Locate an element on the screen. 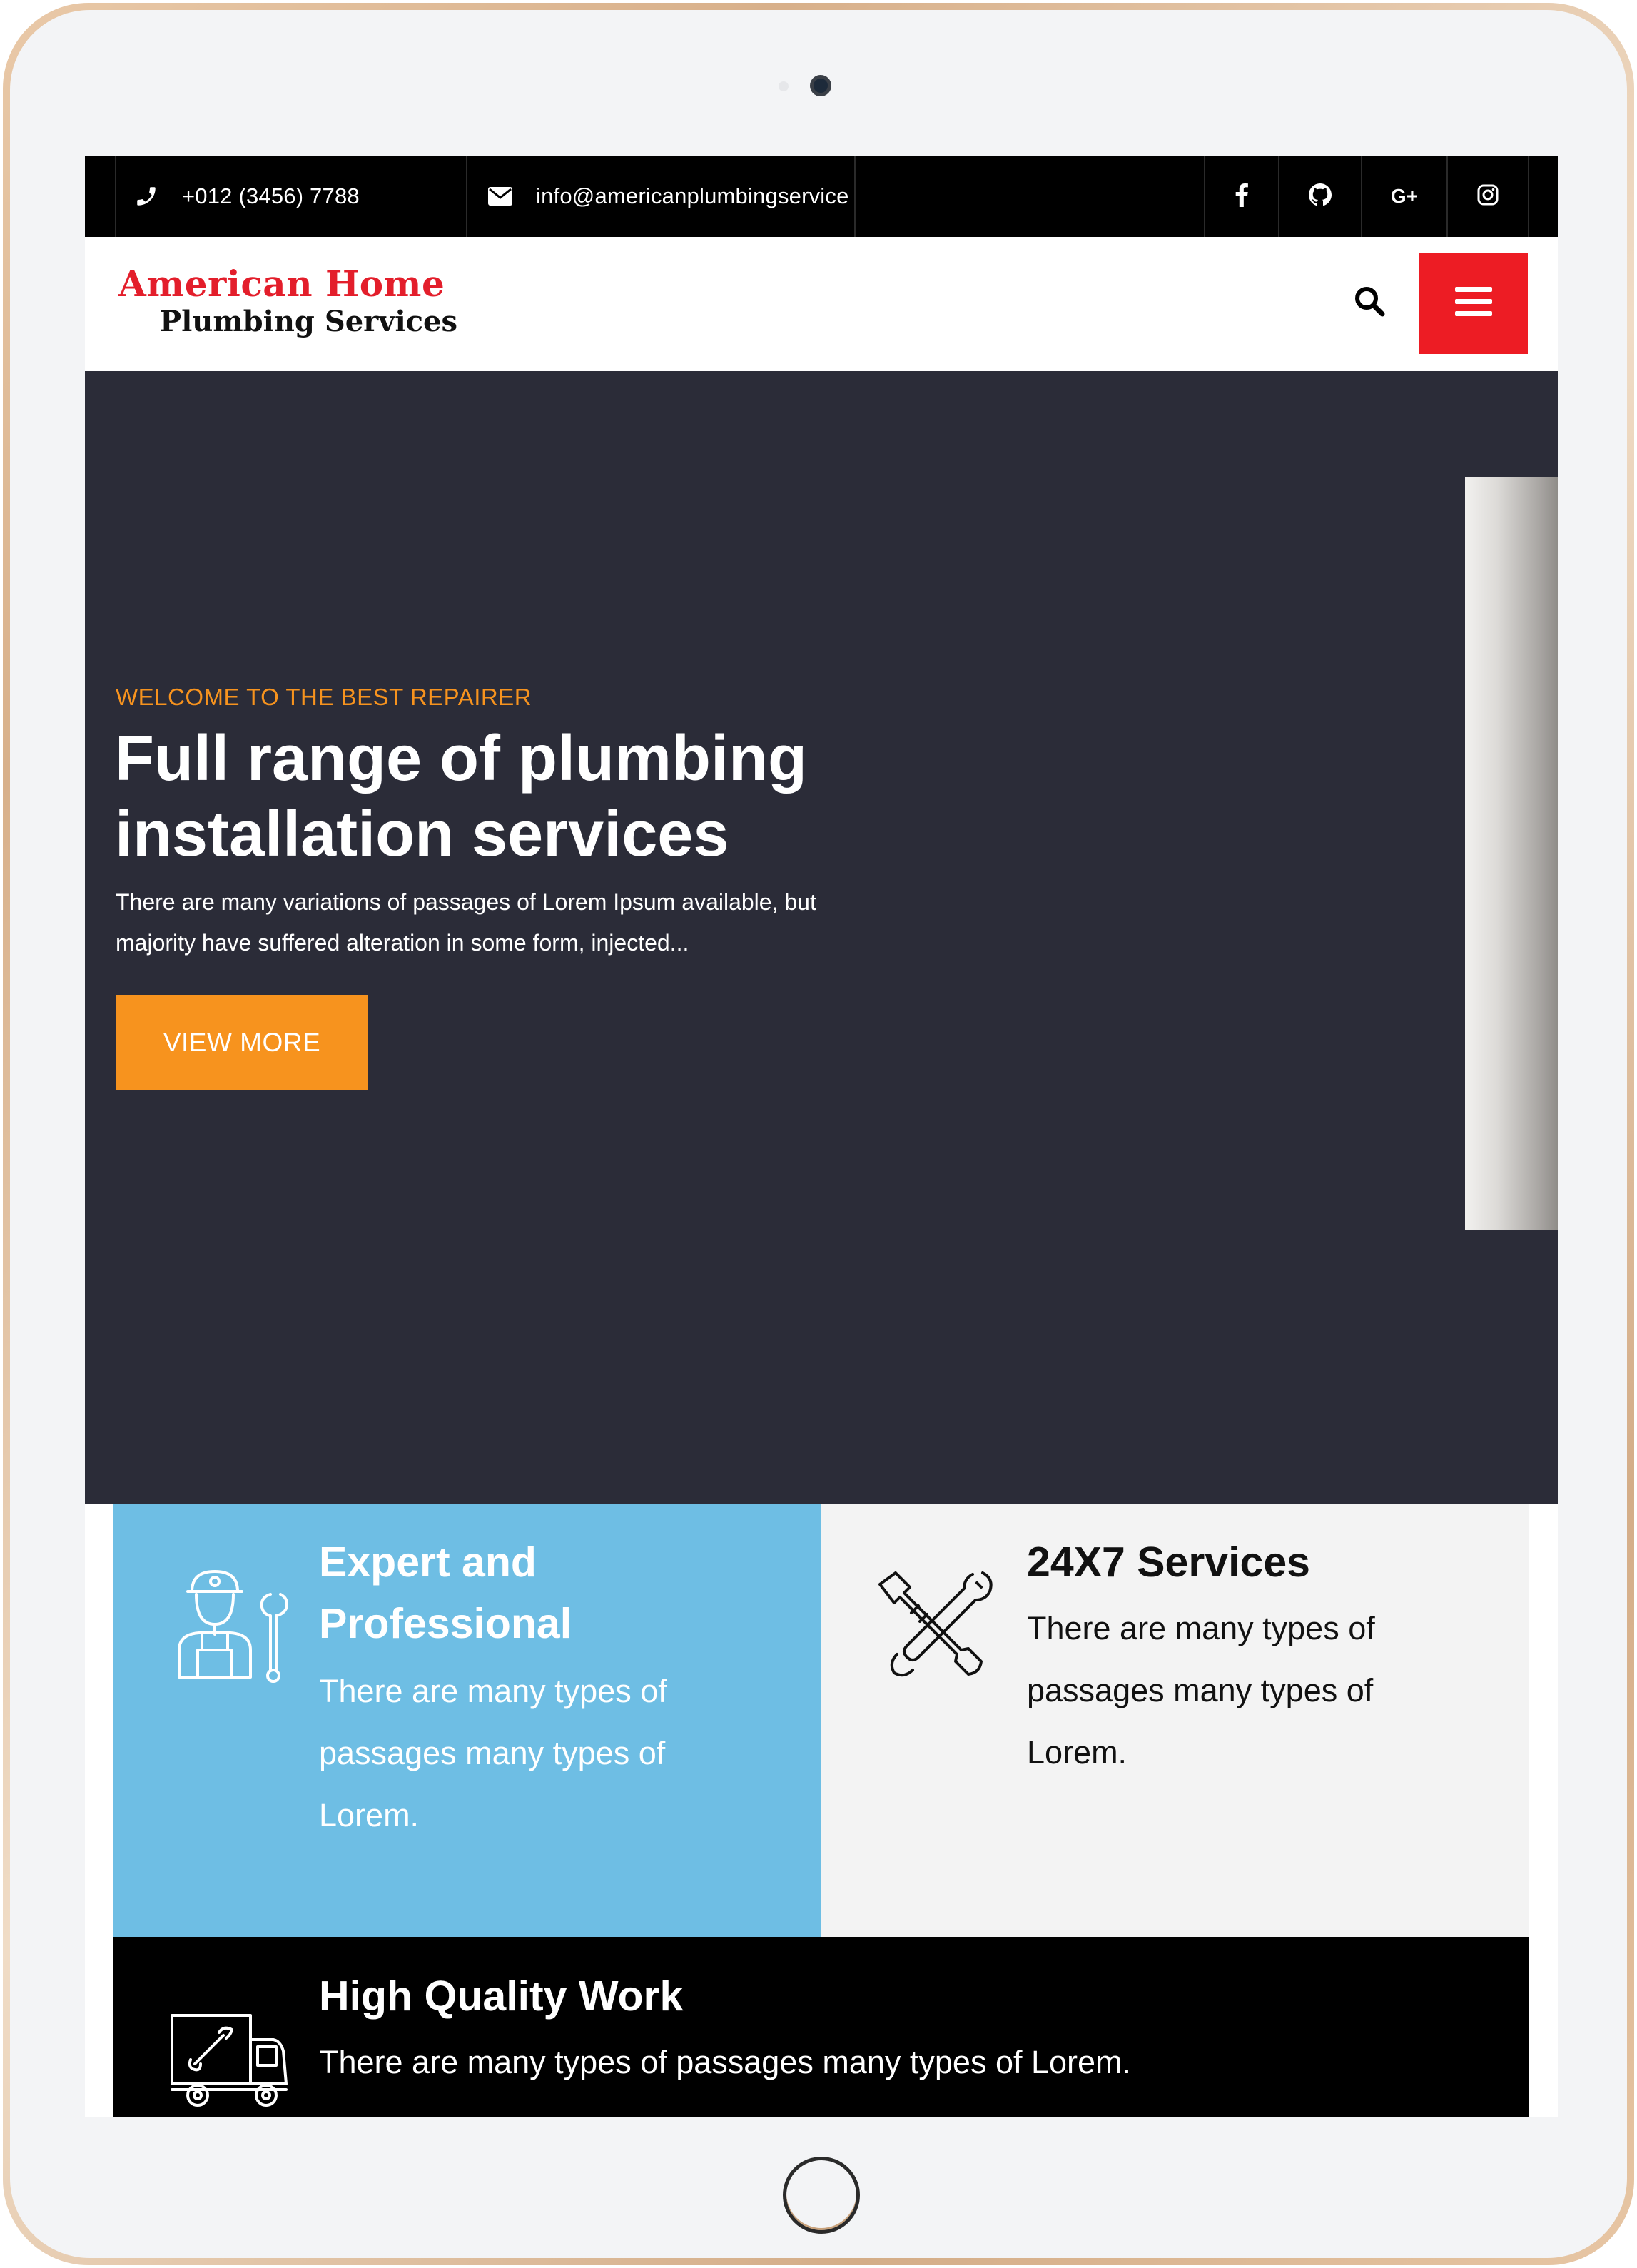  view-more-button: VIEW MORE is located at coordinates (242, 1042).